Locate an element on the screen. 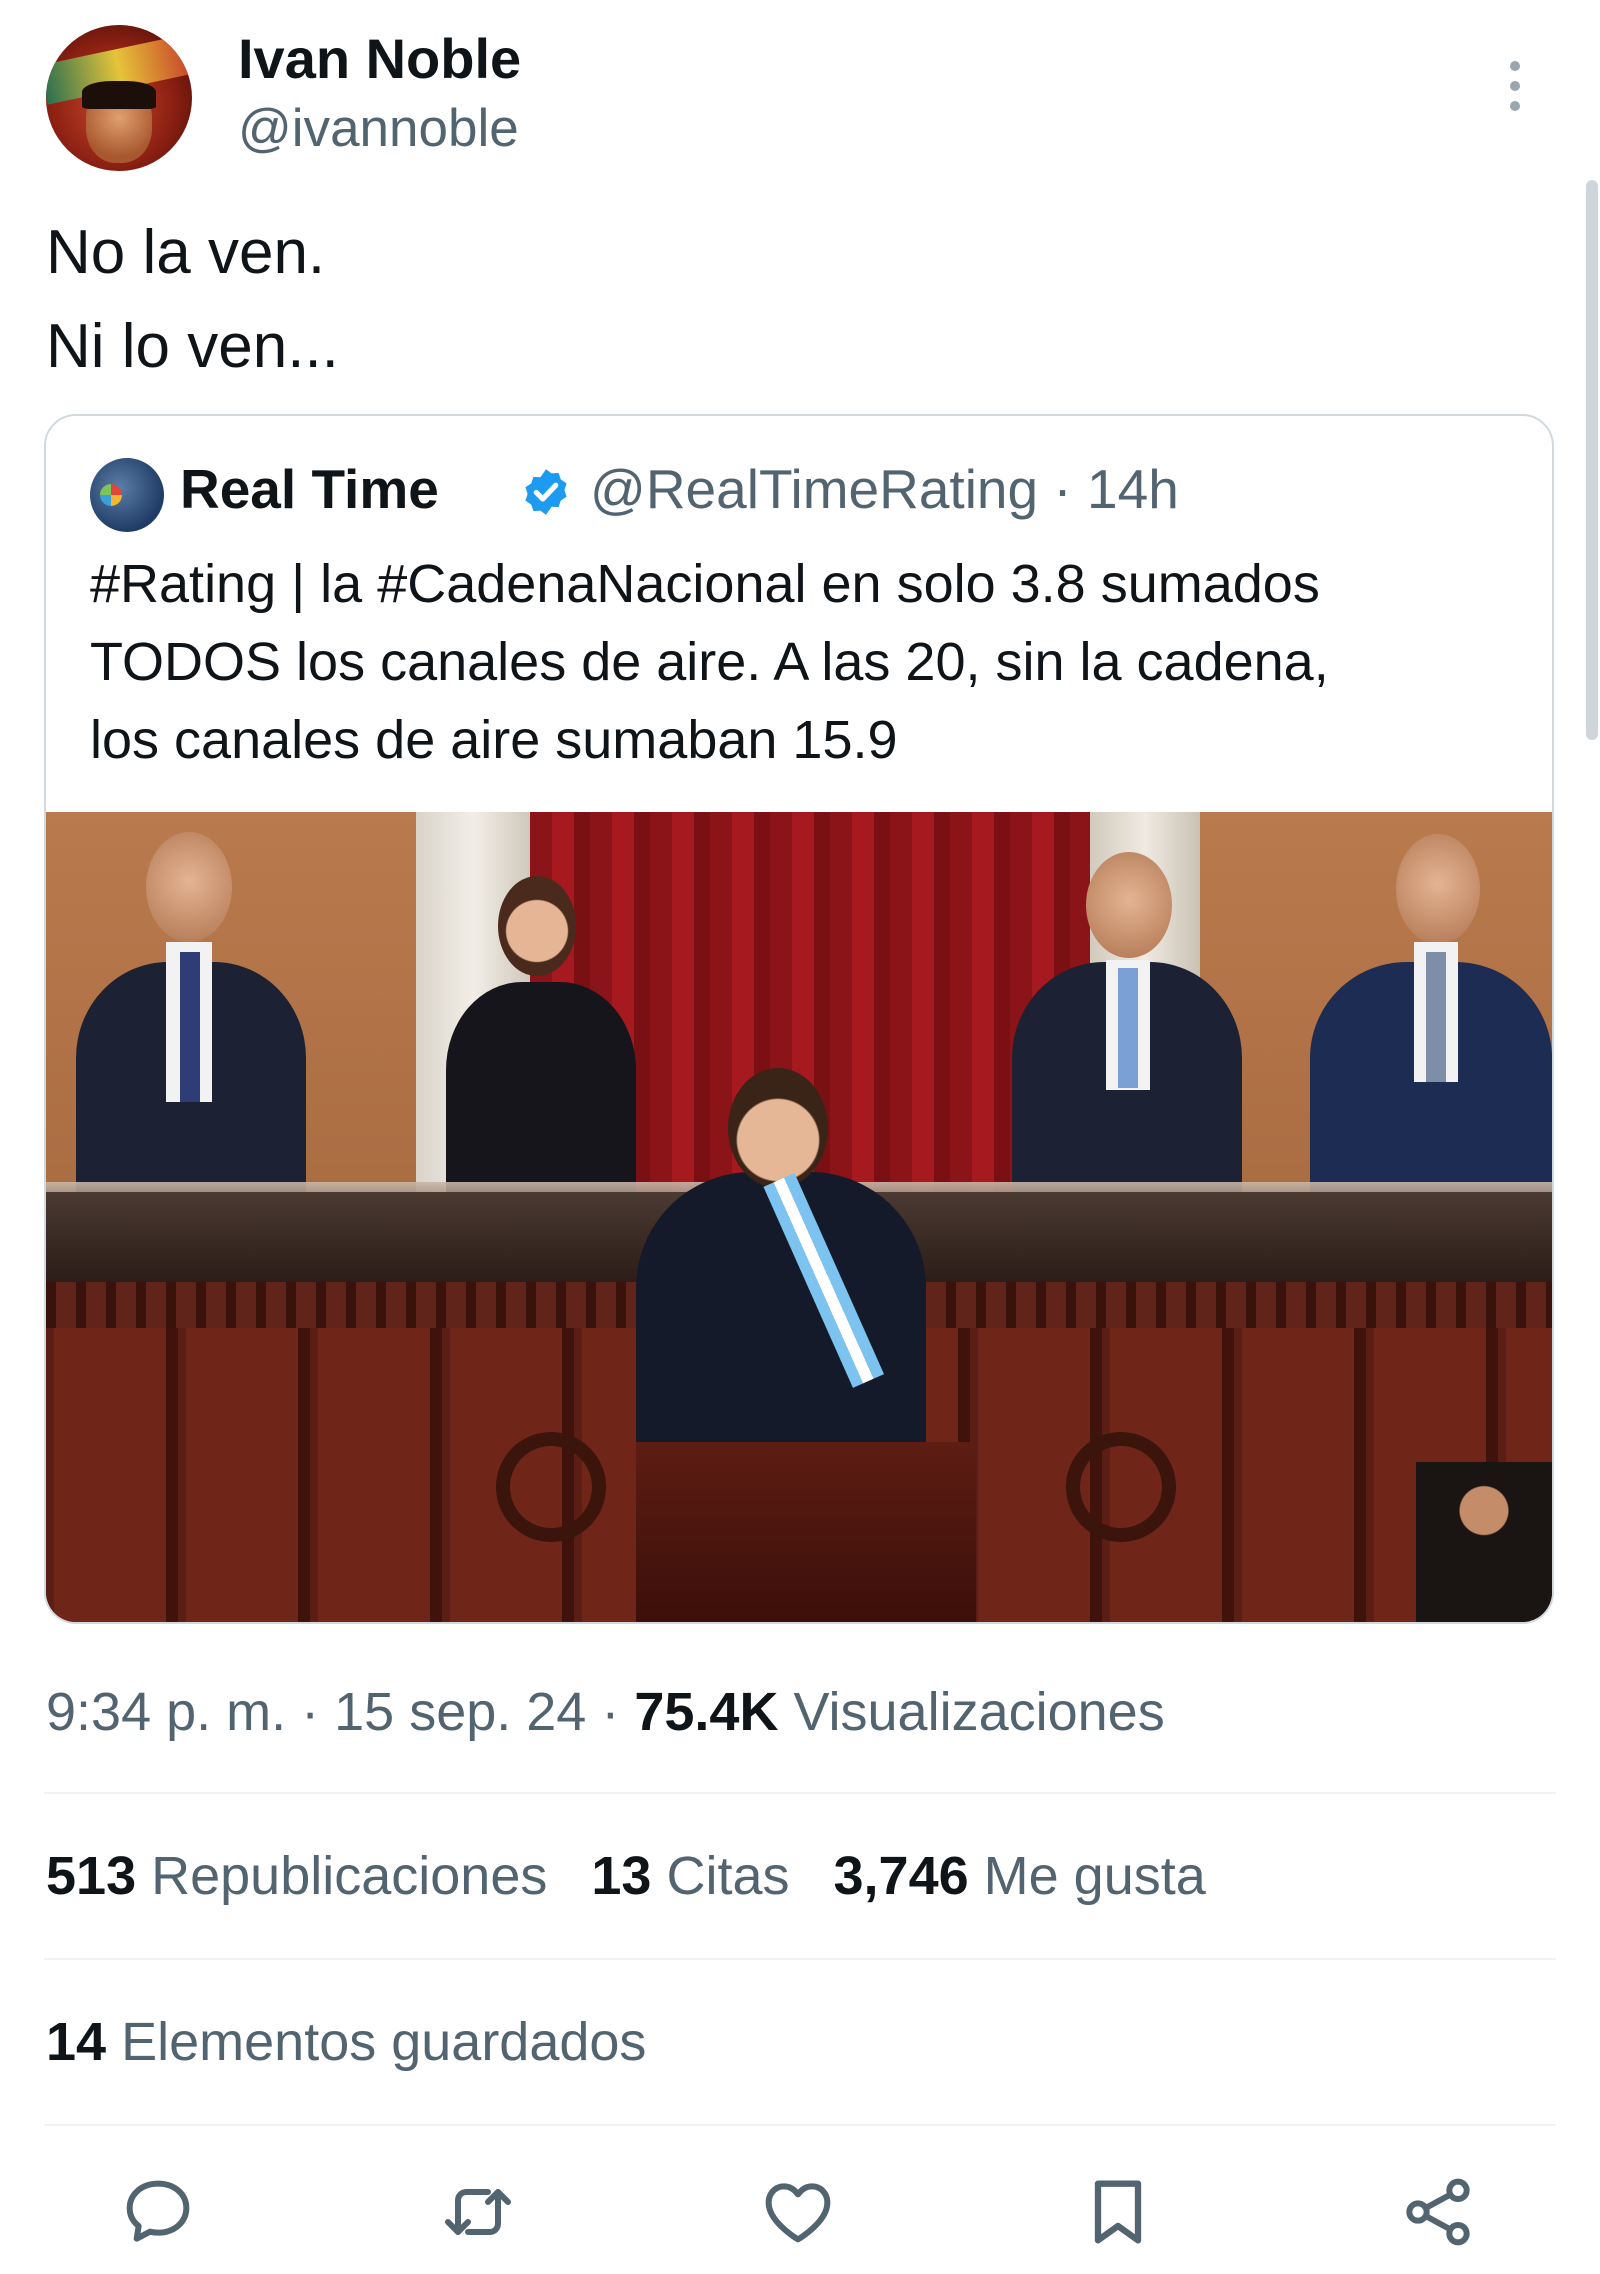  quoted-age: 14h is located at coordinates (1133, 489).